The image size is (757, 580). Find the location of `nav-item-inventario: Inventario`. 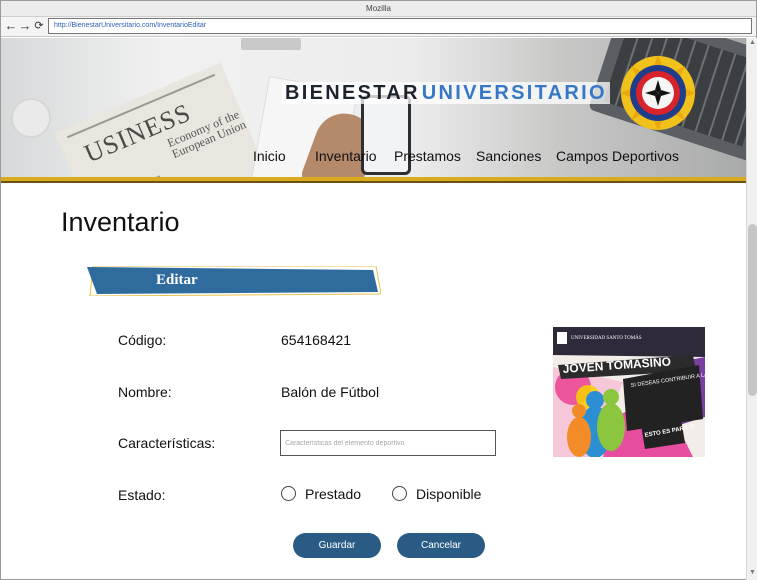

nav-item-inventario: Inventario is located at coordinates (345, 156).